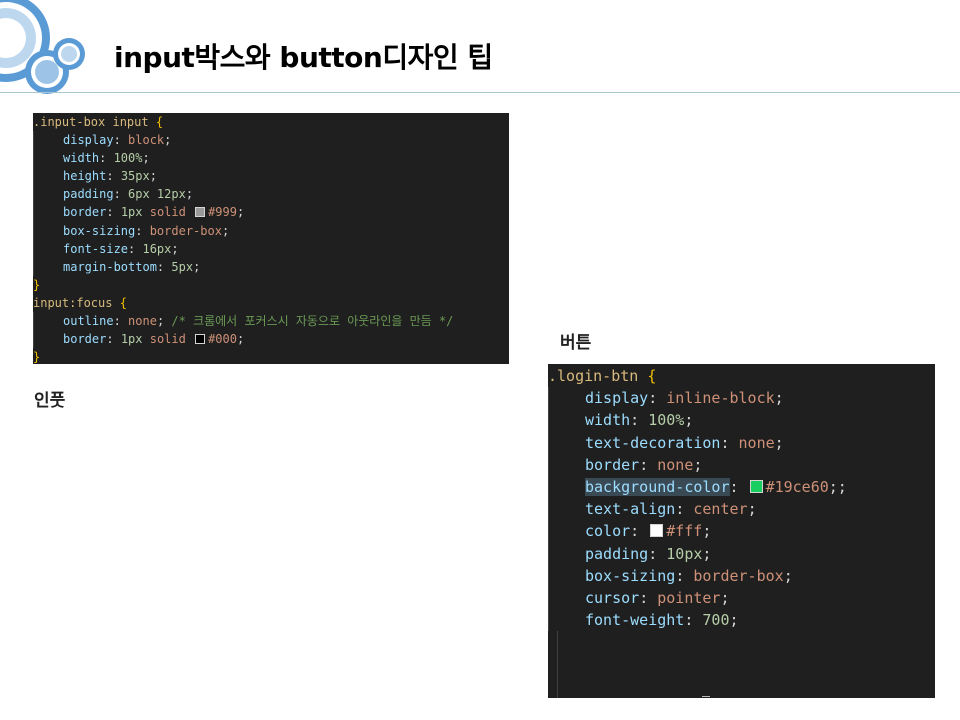  What do you see at coordinates (706, 697) in the screenshot?
I see `stray-mark` at bounding box center [706, 697].